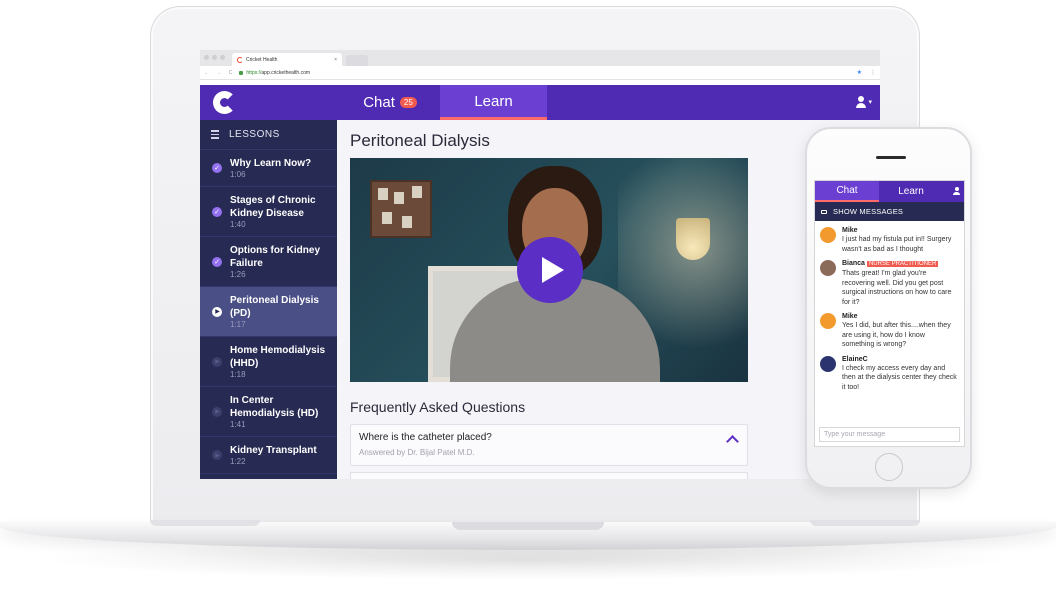 This screenshot has width=1056, height=601. I want to click on tab-close-icon: ×, so click(335, 60).